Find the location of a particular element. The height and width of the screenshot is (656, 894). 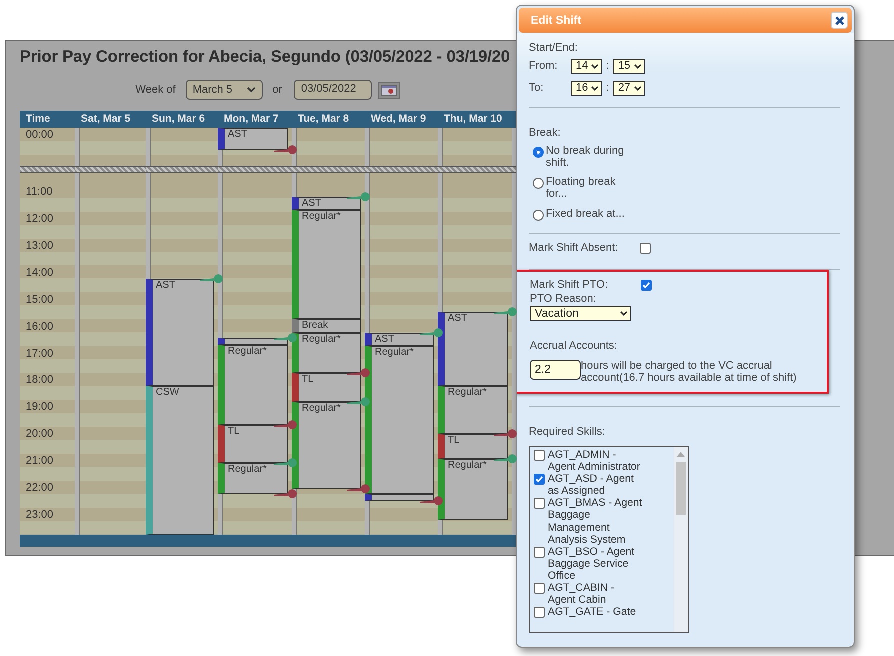

hour-label: 14:00 is located at coordinates (40, 273).